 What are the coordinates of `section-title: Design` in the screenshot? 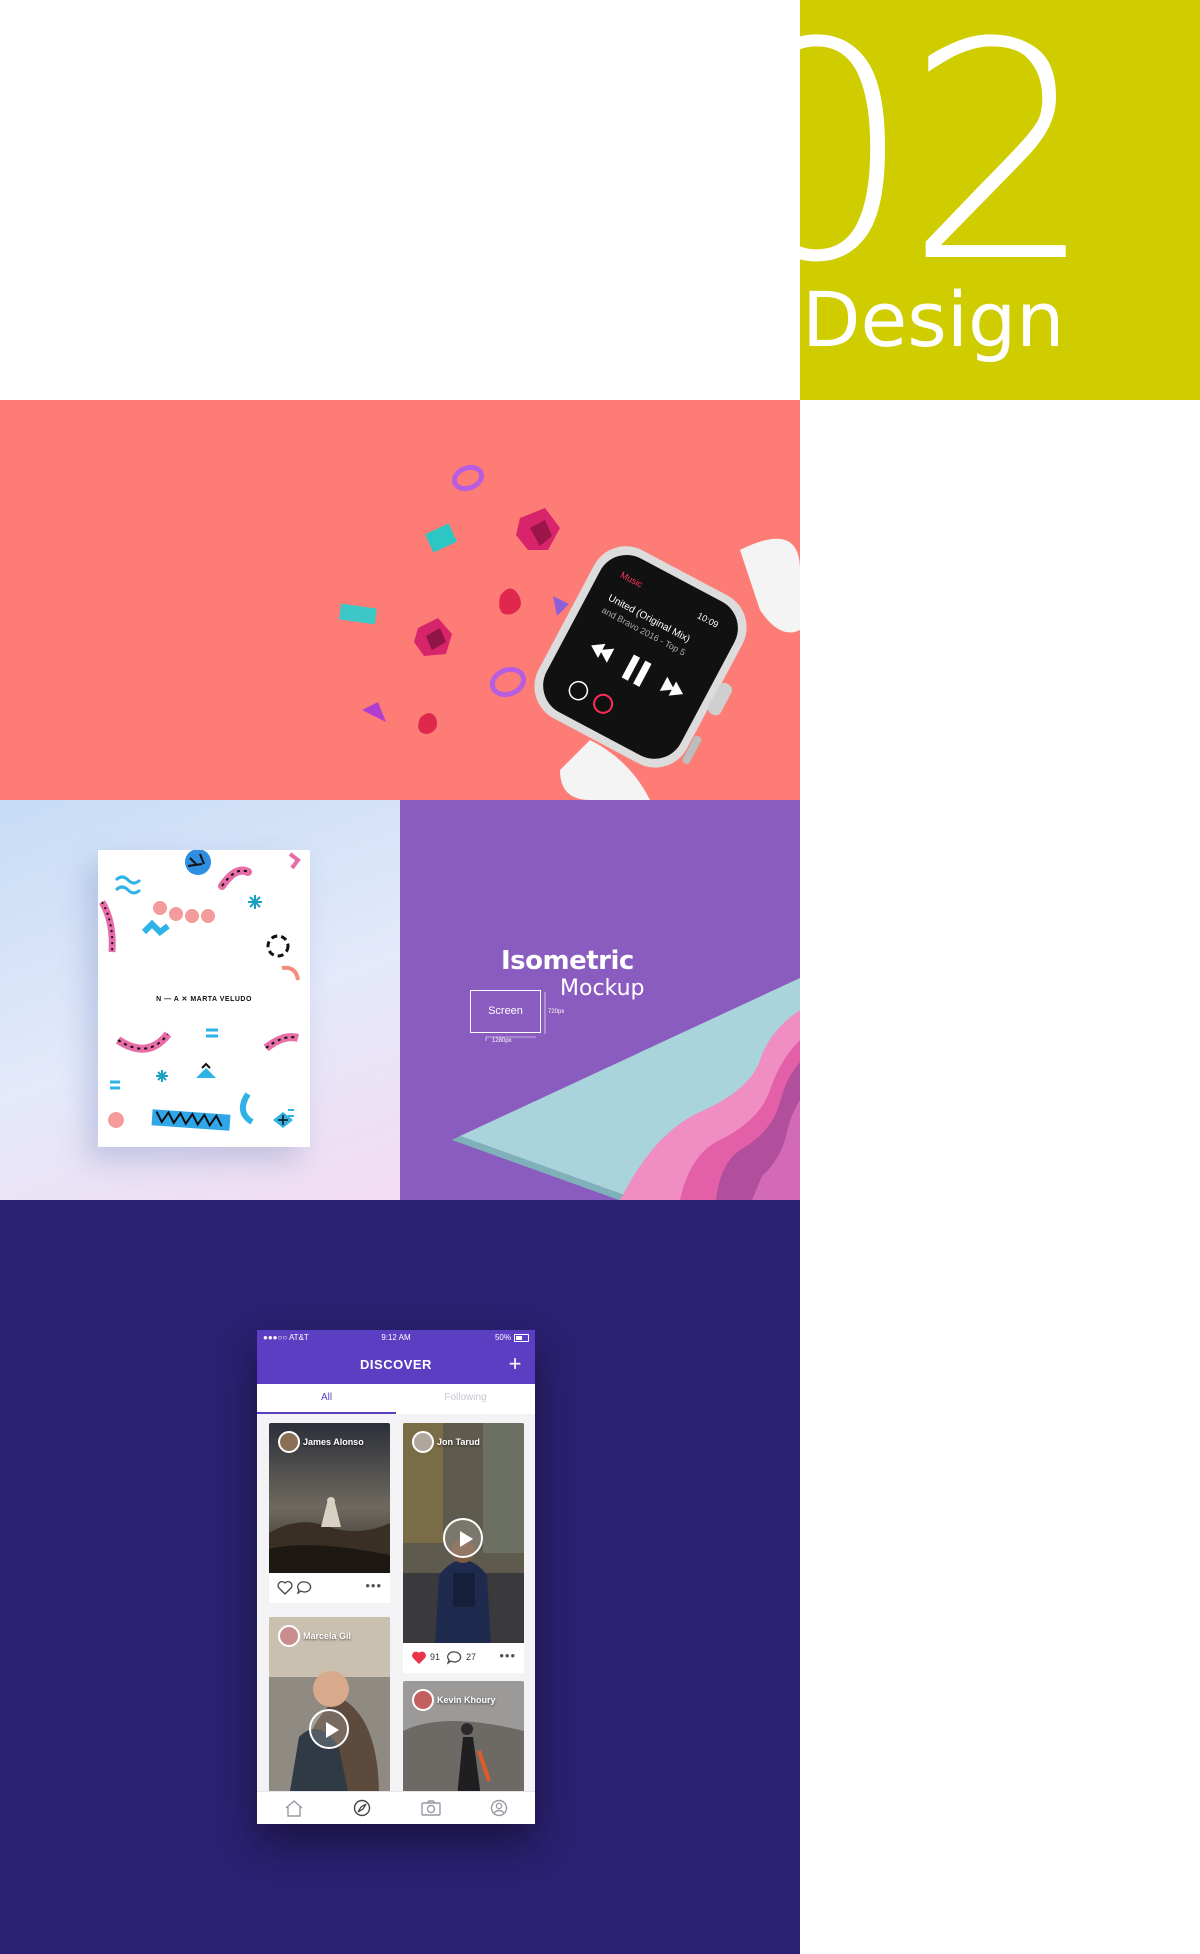 It's located at (933, 319).